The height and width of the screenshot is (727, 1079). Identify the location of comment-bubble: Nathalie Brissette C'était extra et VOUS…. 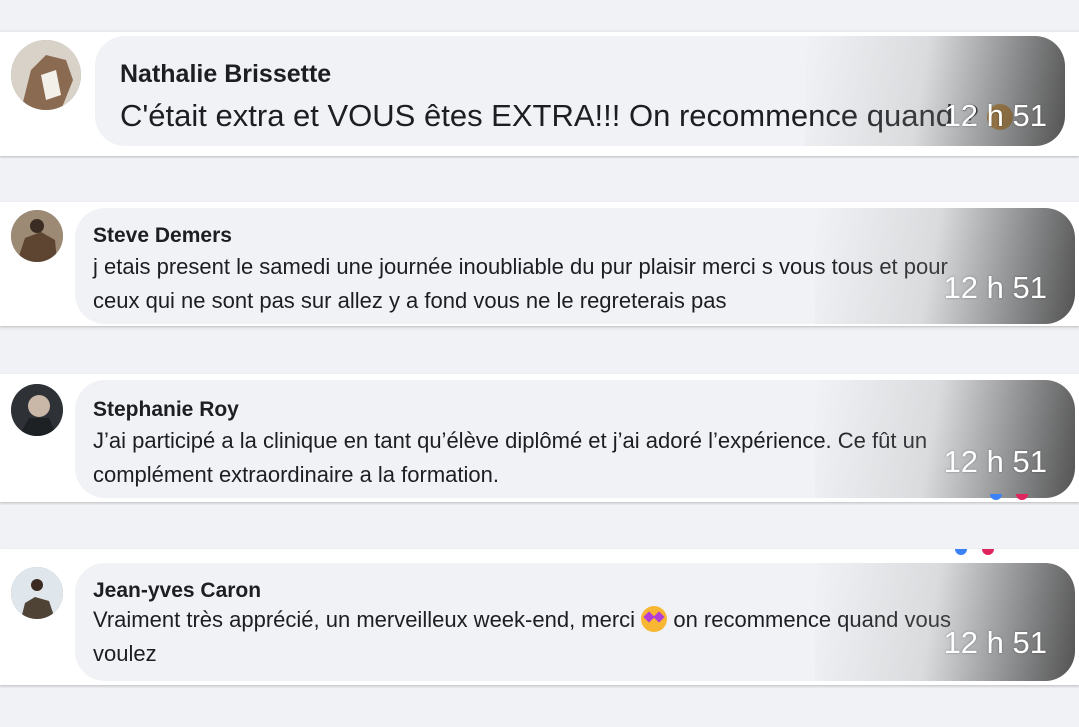
(580, 91).